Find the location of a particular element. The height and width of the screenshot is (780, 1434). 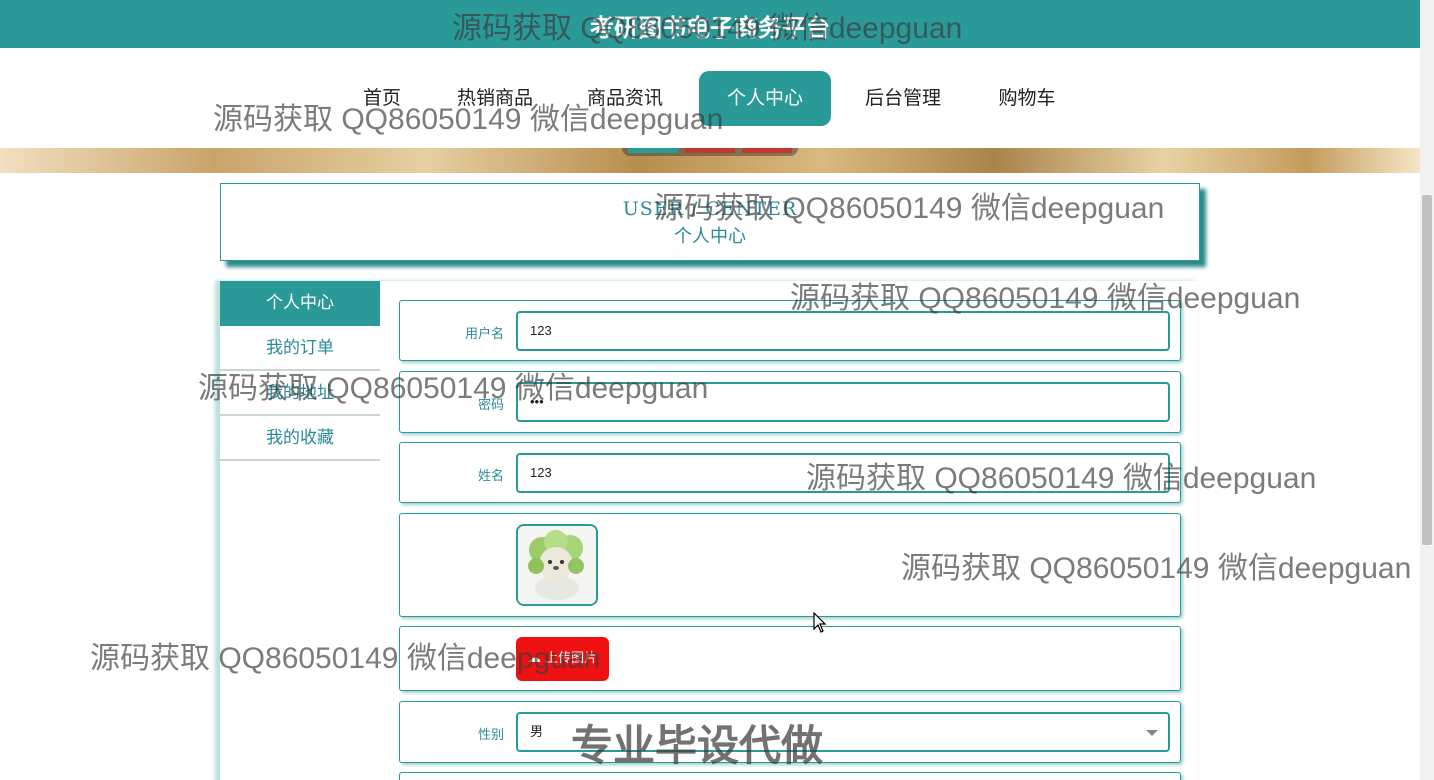

cabbage-dog-avatar-icon is located at coordinates (557, 565).